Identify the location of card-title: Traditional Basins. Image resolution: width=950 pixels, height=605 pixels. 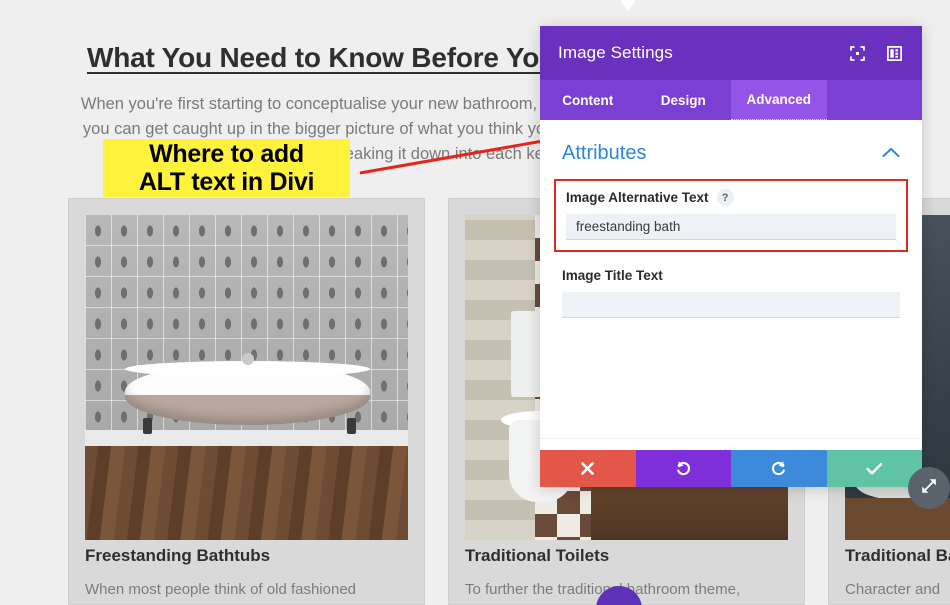
(897, 555).